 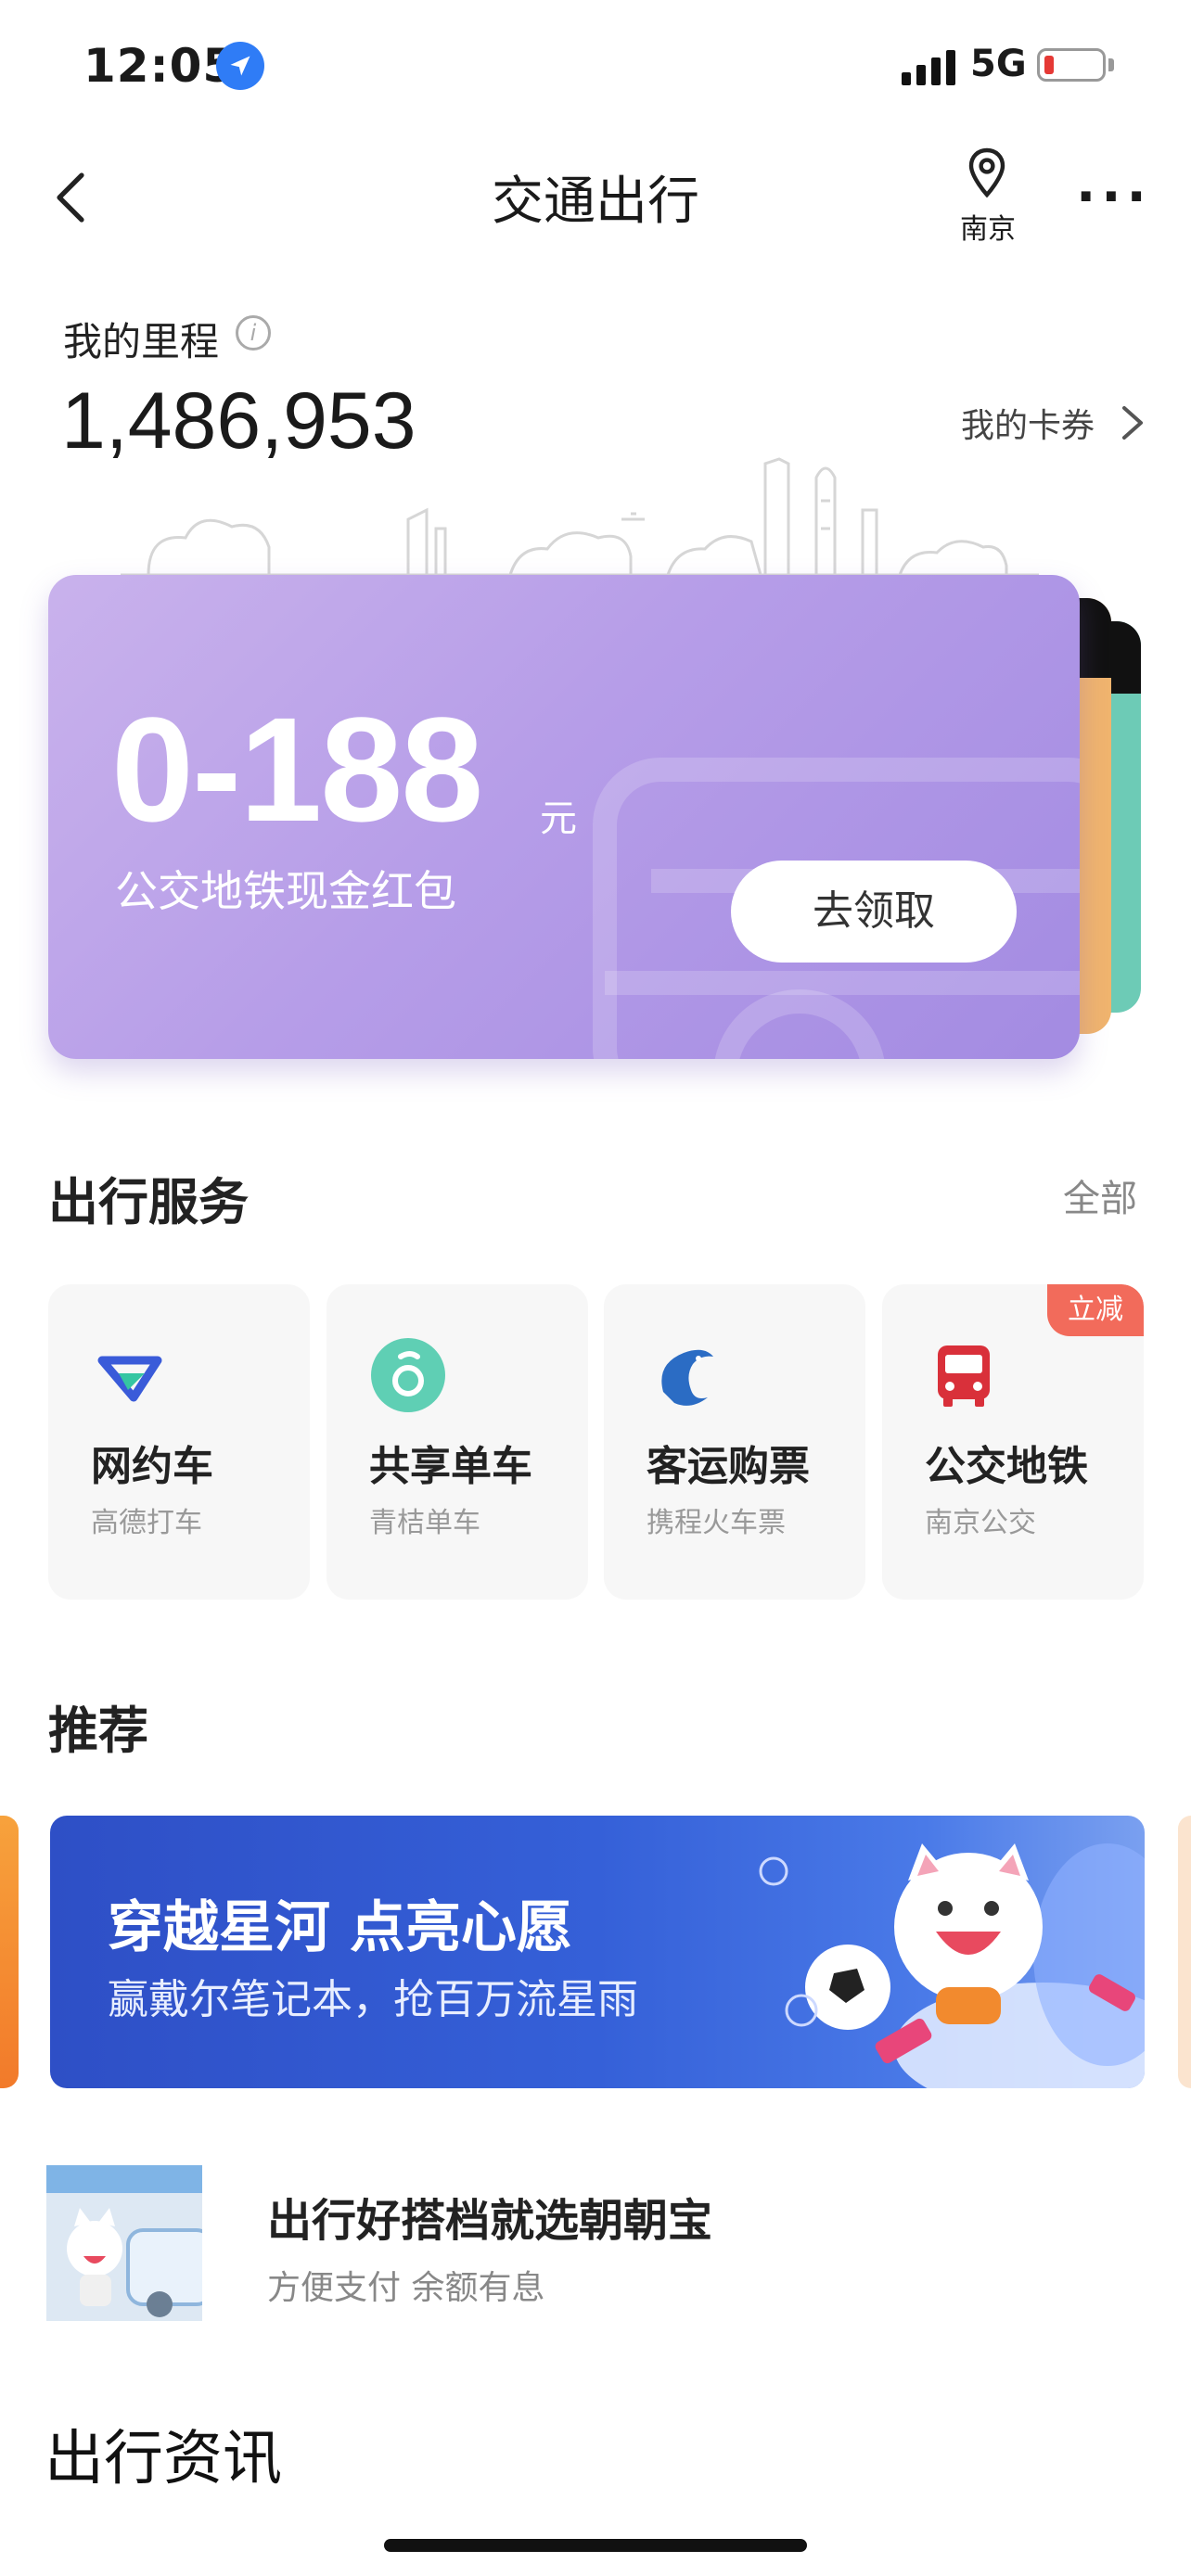 What do you see at coordinates (1100, 1195) in the screenshot?
I see `services-all-link: 全部` at bounding box center [1100, 1195].